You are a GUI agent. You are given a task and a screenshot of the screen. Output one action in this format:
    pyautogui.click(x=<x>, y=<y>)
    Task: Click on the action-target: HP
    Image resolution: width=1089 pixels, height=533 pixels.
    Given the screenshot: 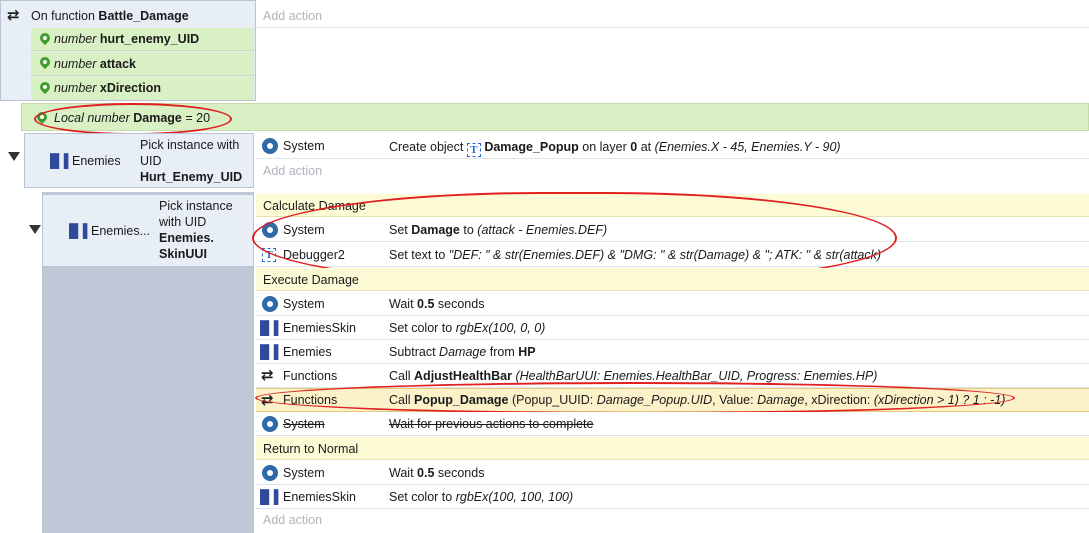 What is the action you would take?
    pyautogui.click(x=527, y=352)
    